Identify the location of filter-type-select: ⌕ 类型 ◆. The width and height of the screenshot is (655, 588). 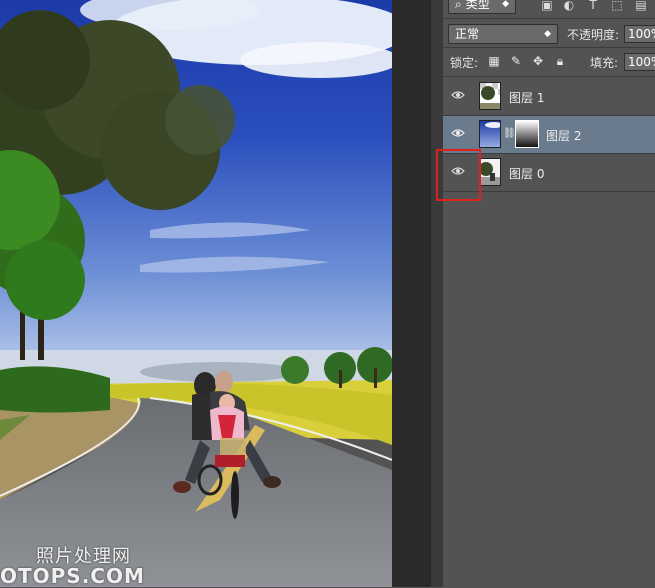
(482, 7).